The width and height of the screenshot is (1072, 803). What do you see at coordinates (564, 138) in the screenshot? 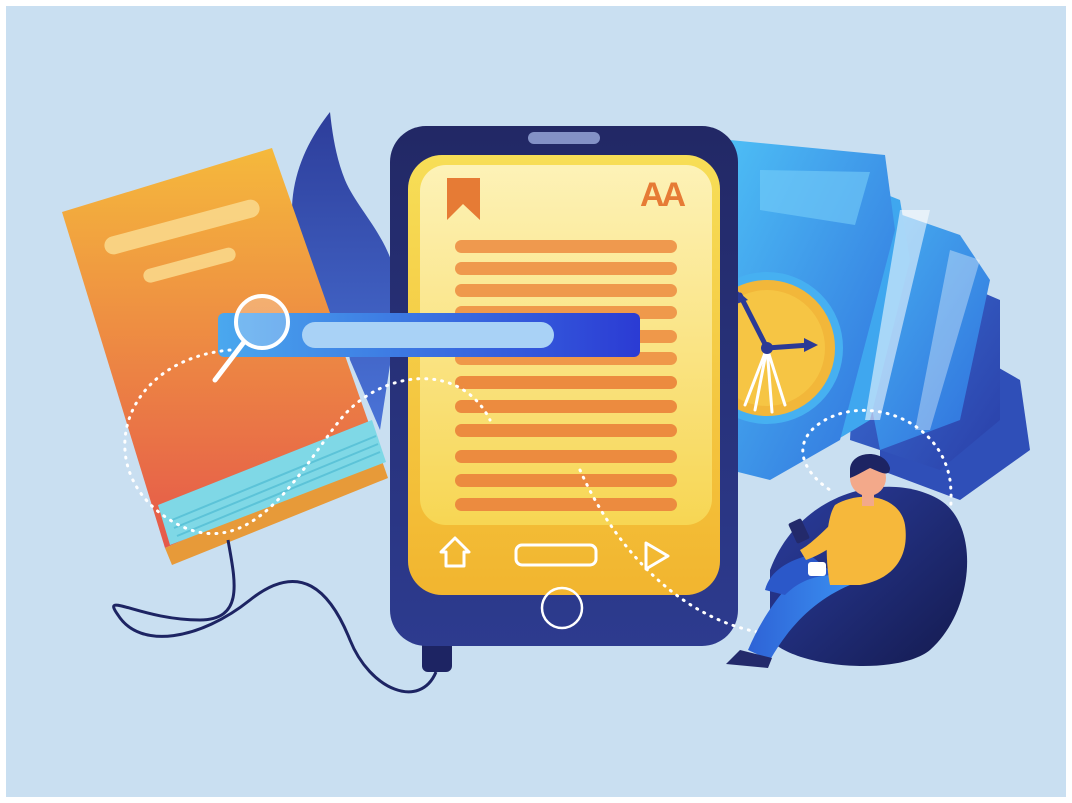
I see `speaker-slot` at bounding box center [564, 138].